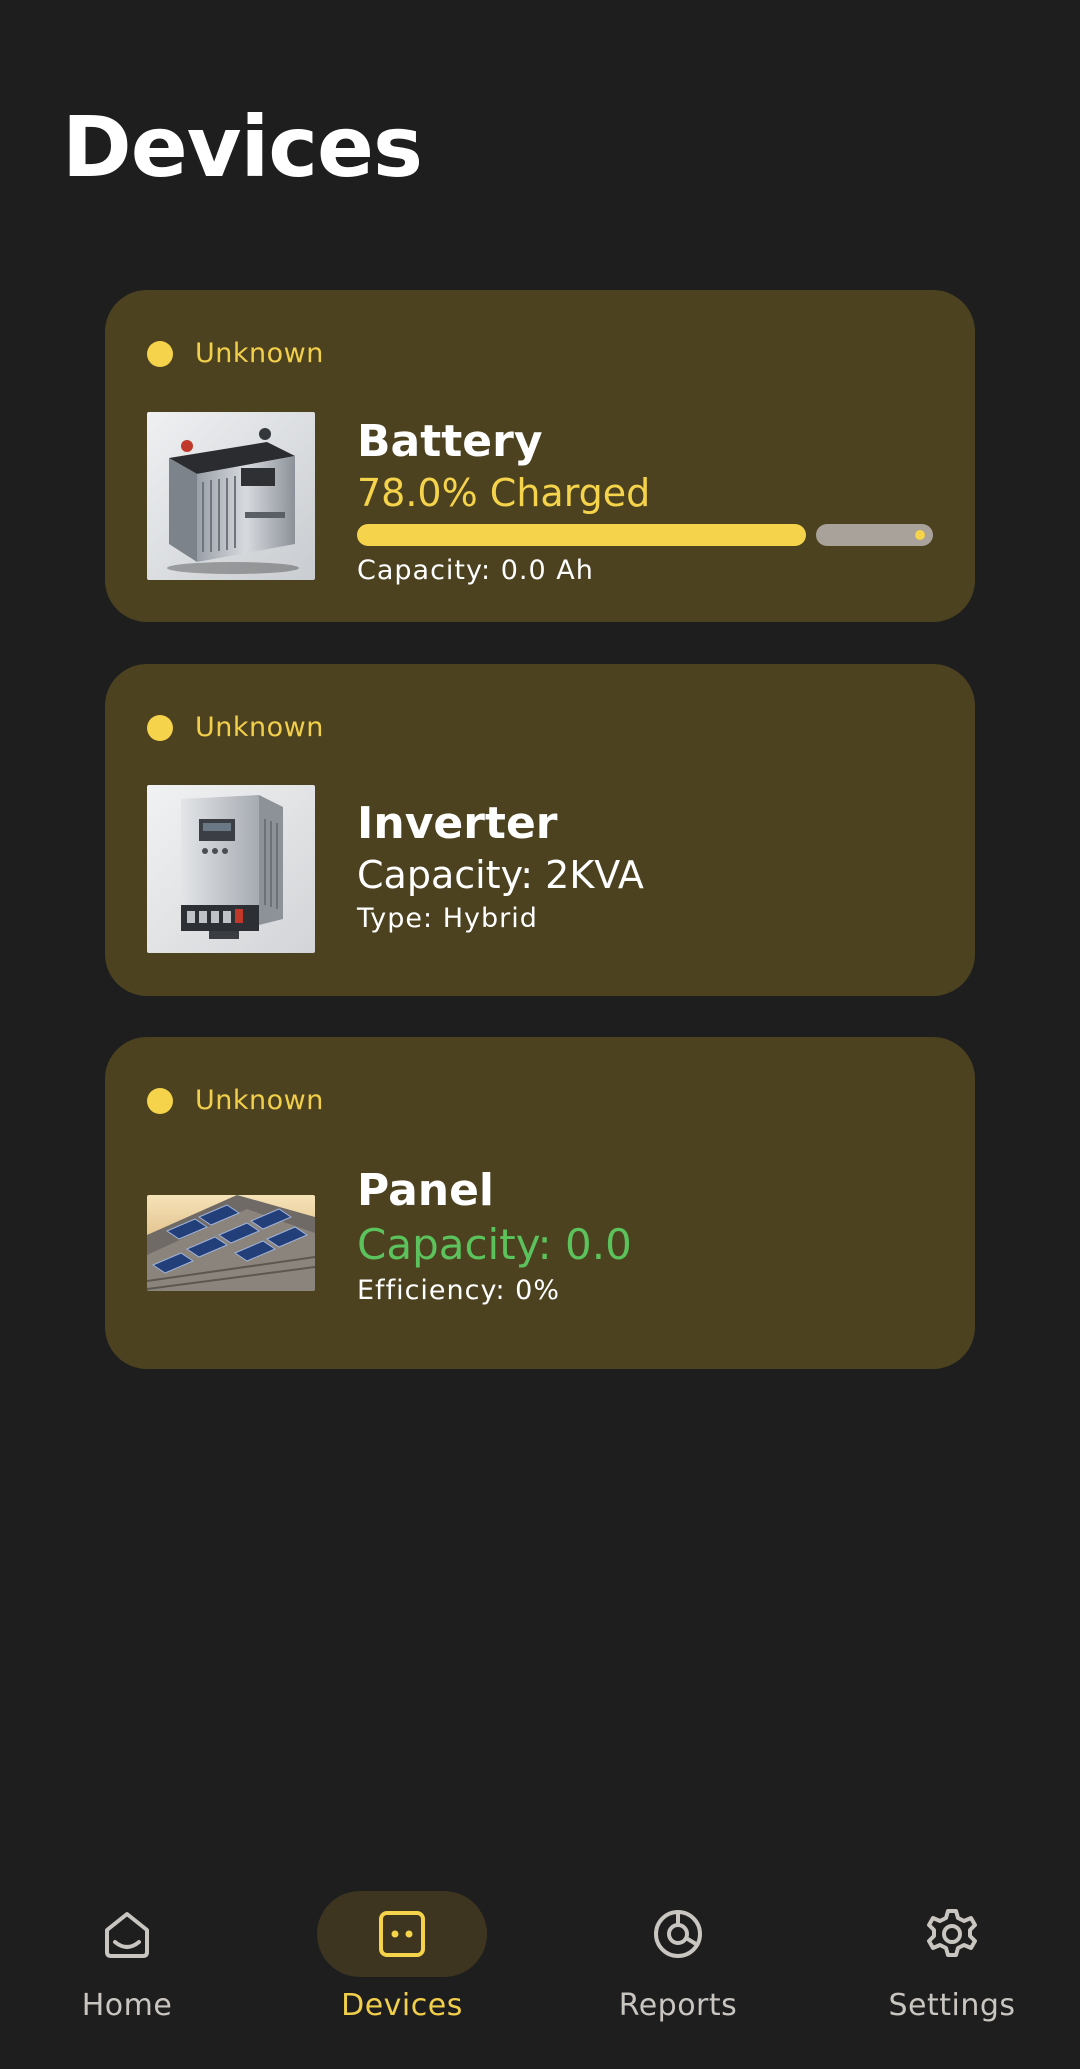  I want to click on devices-icon, so click(402, 1934).